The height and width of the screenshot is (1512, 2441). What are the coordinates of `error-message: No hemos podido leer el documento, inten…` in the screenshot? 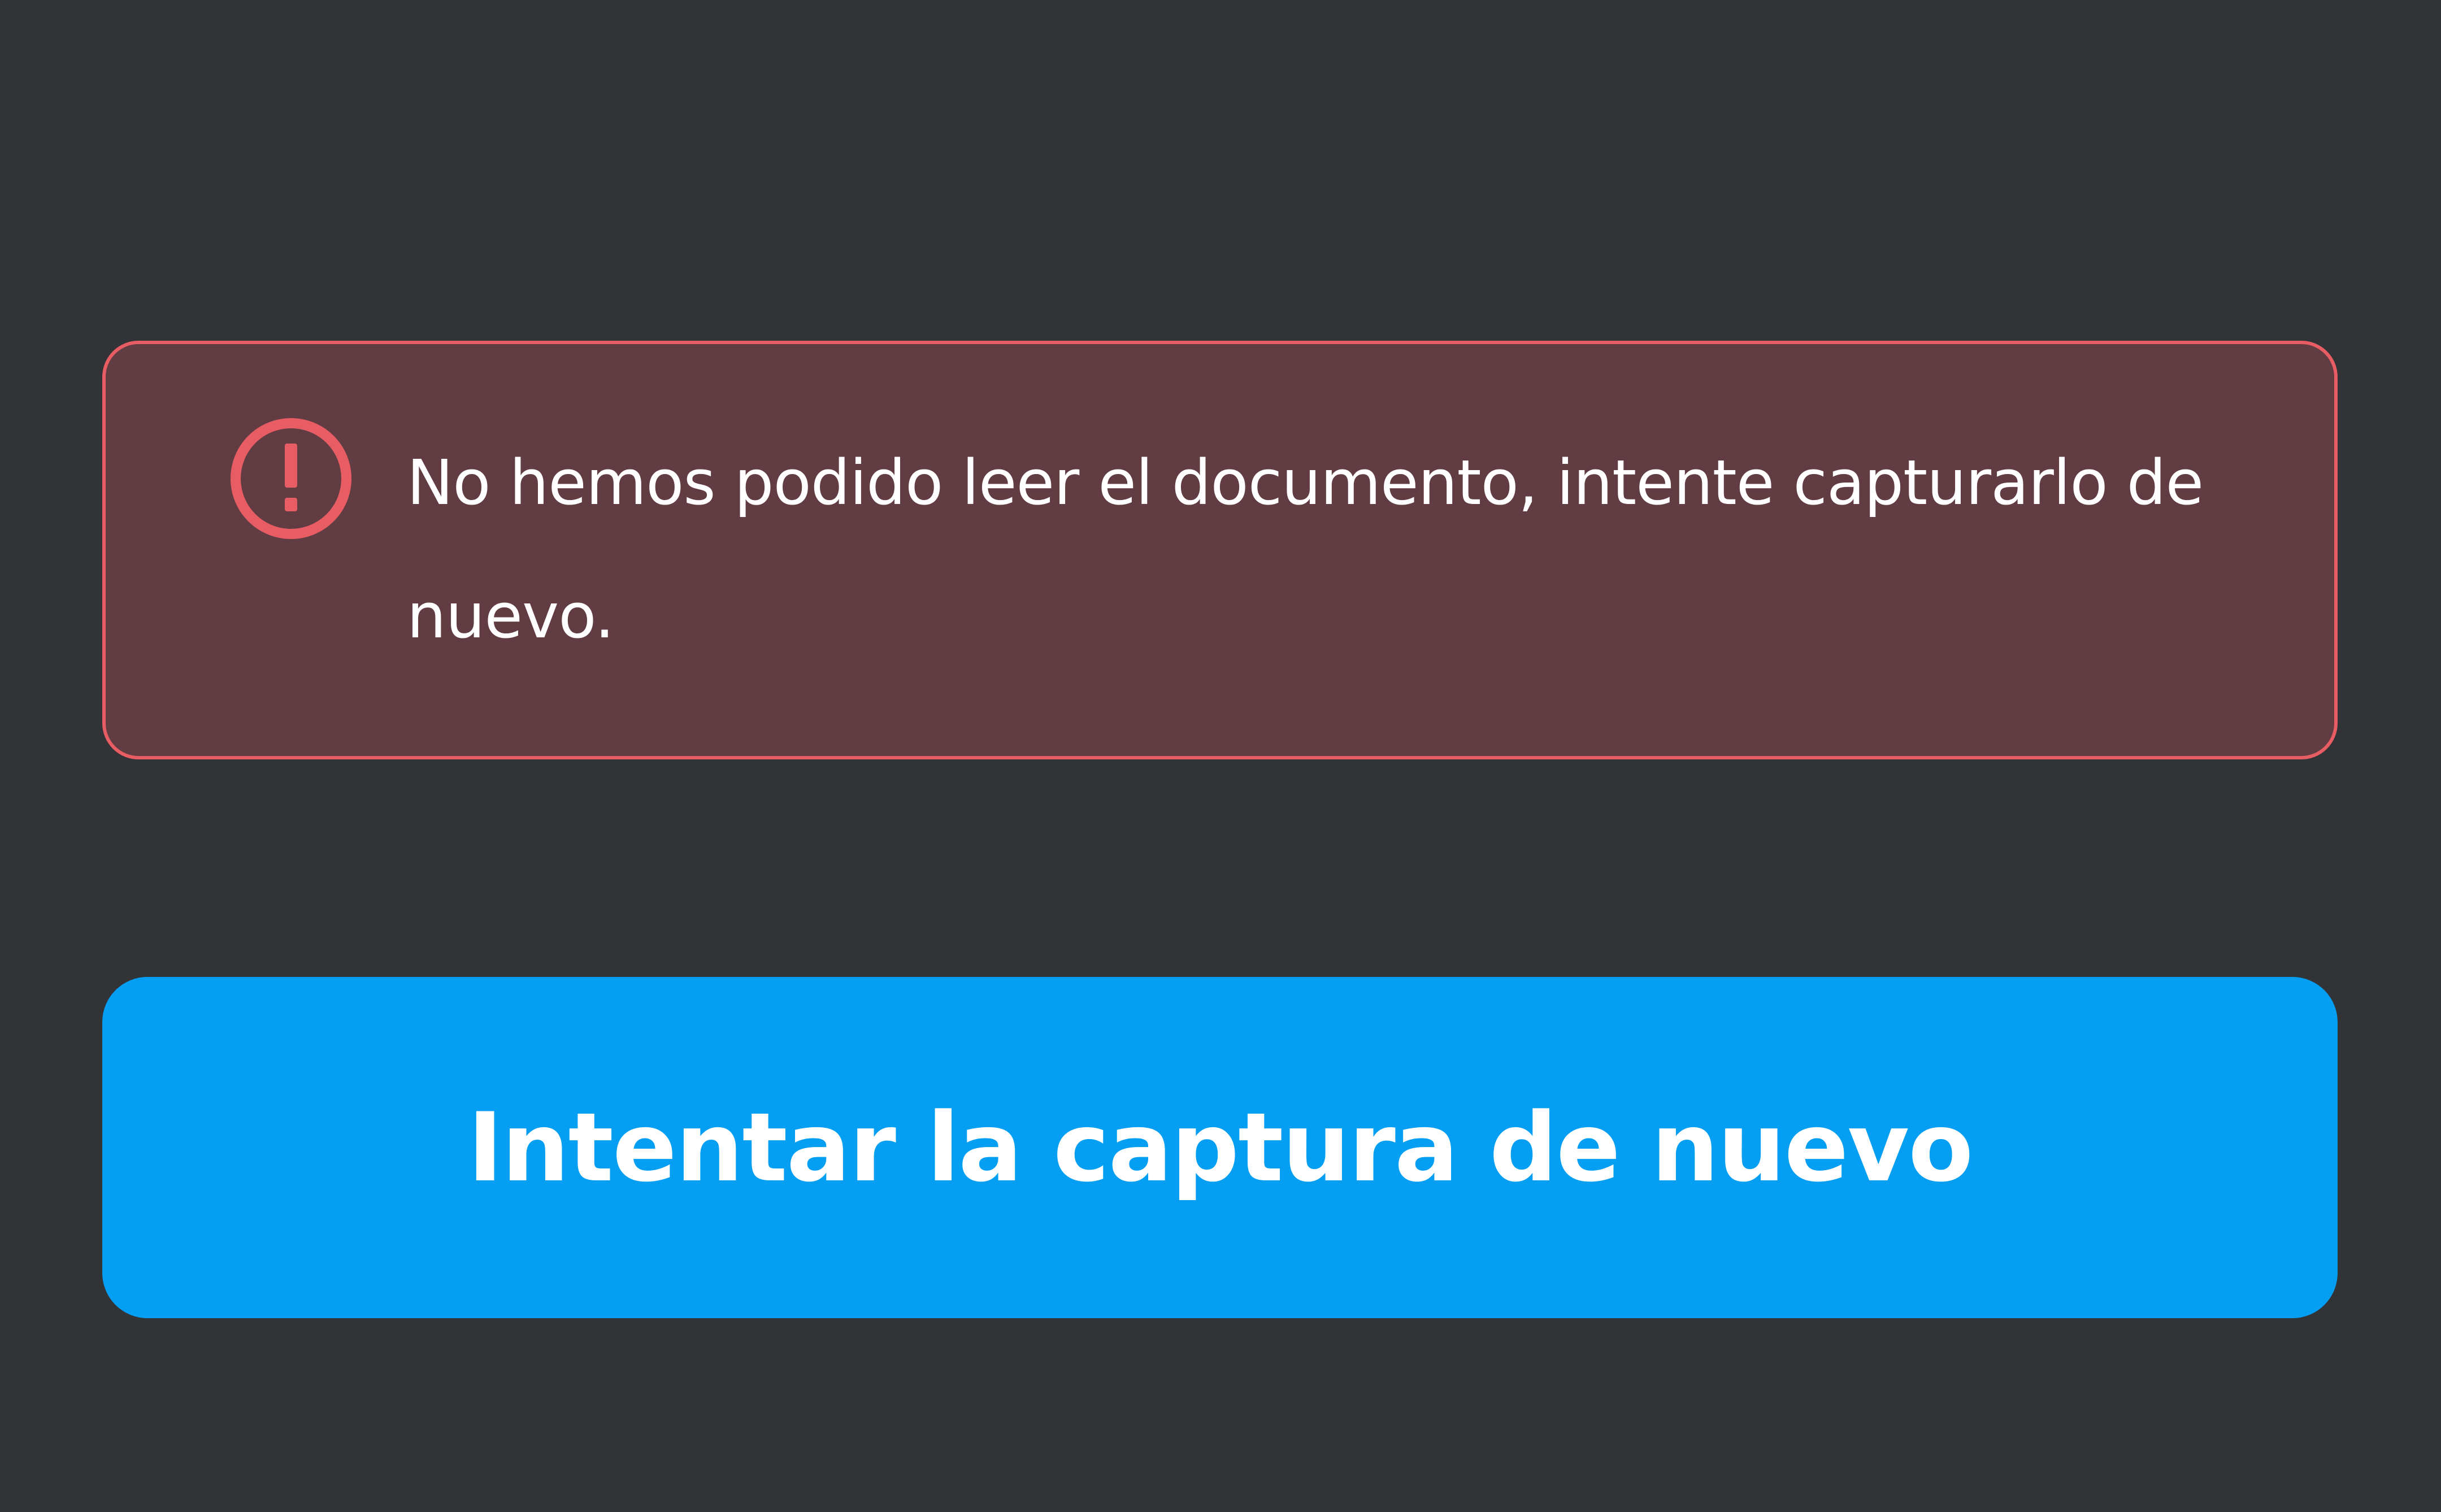 It's located at (1305, 549).